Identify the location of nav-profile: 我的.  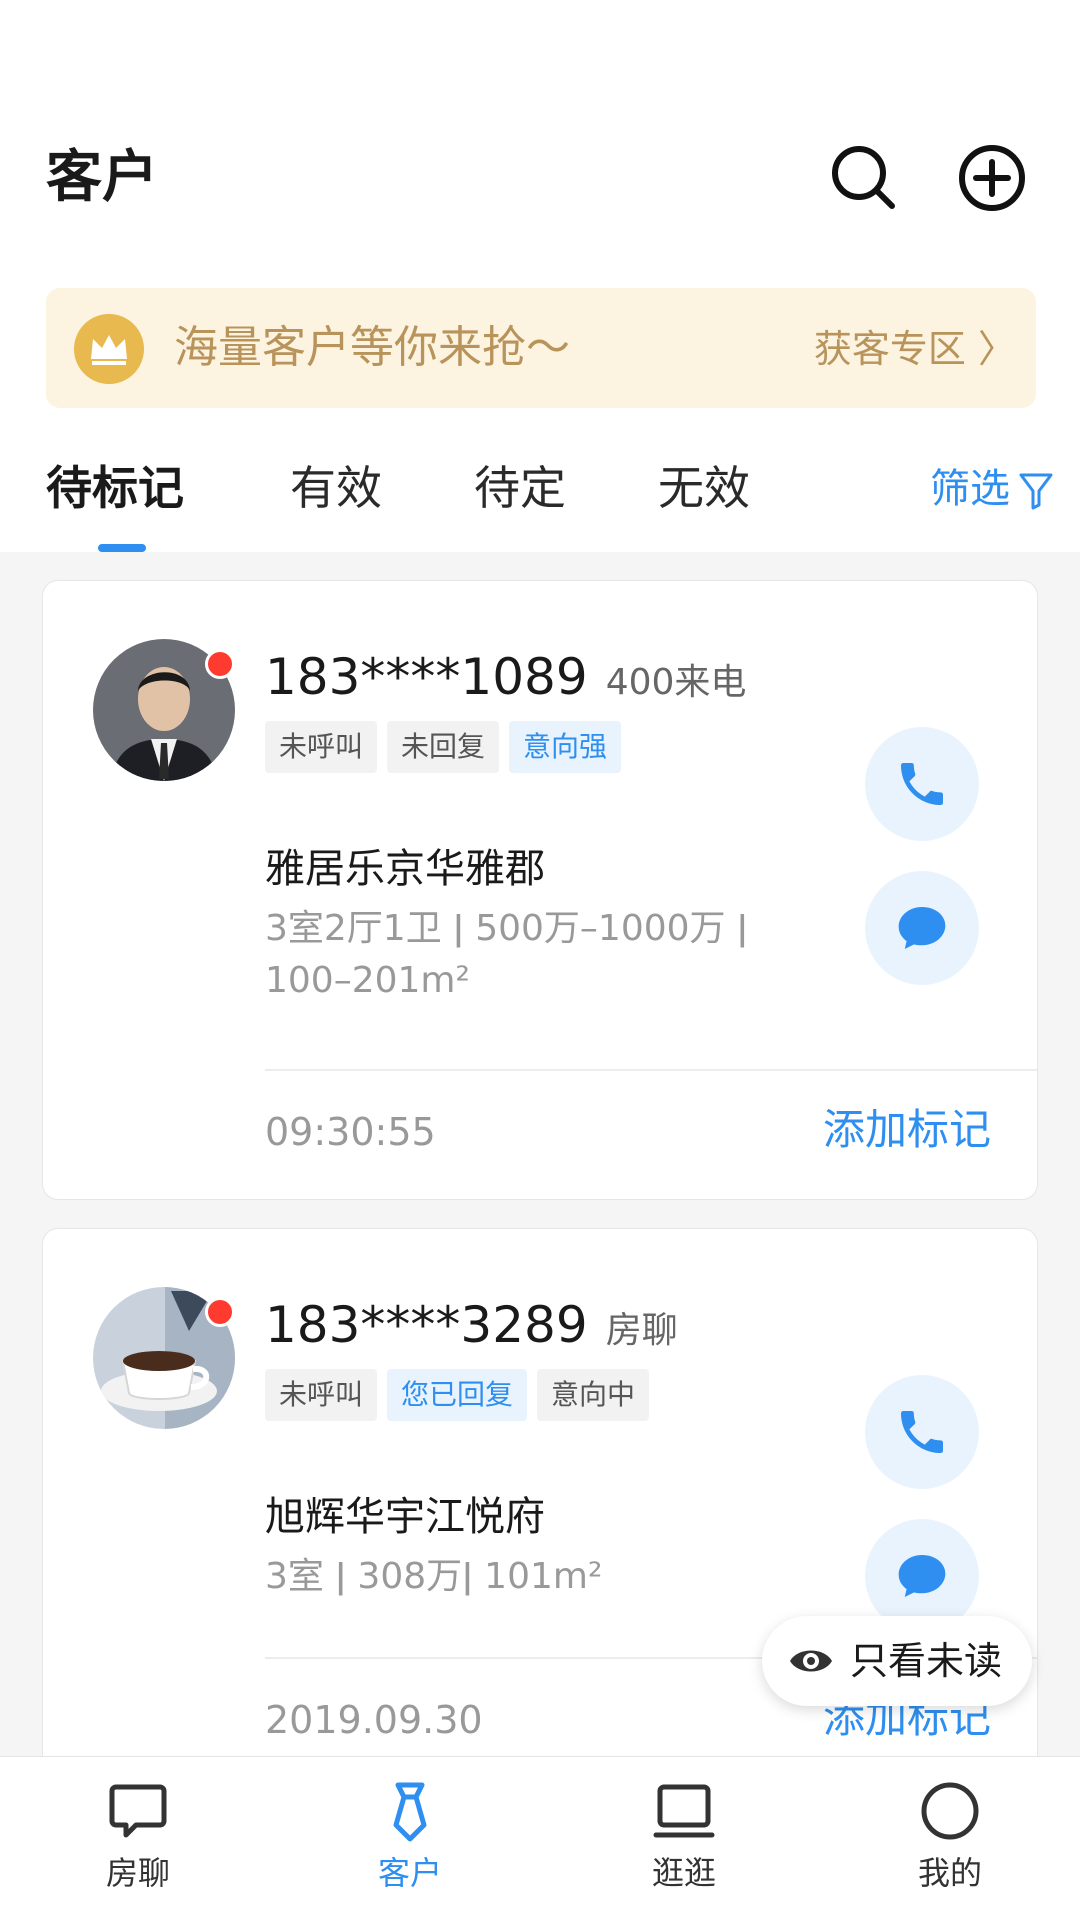
(950, 1837).